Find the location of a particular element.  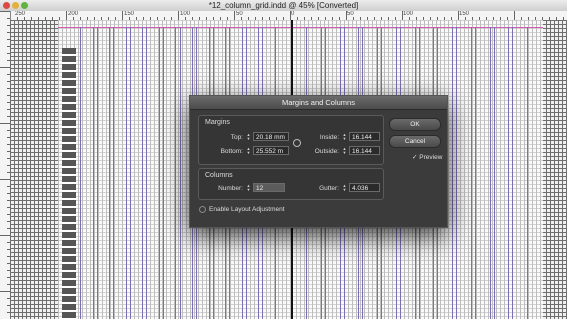

top-margin-field: 20.18 mm is located at coordinates (271, 136).